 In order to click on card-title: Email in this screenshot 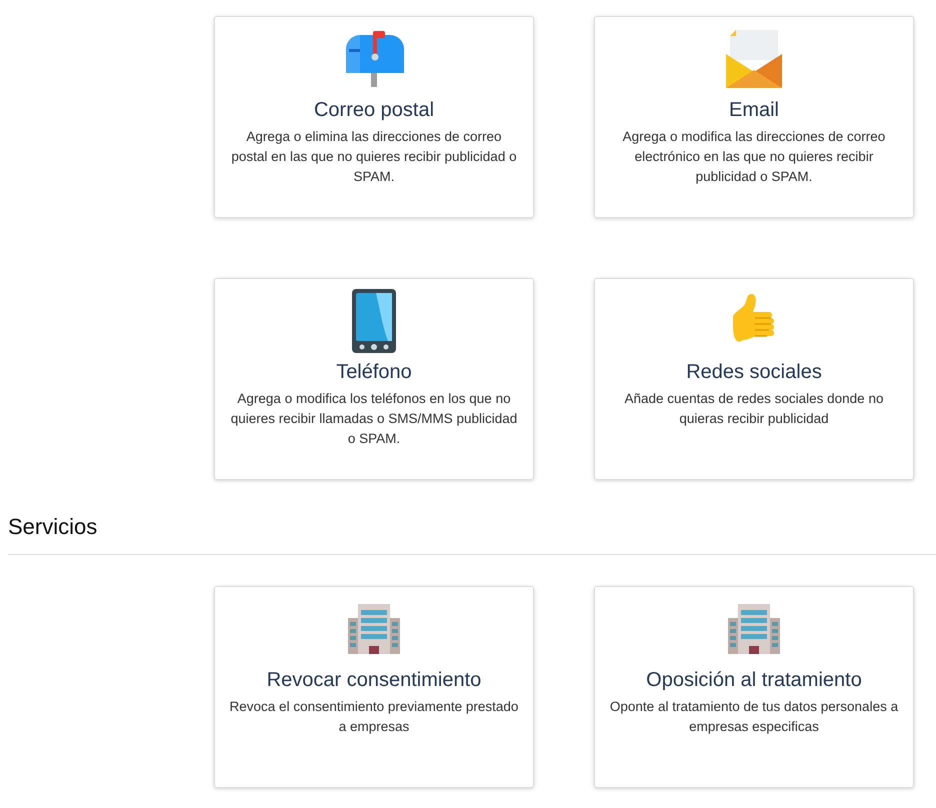, I will do `click(753, 110)`.